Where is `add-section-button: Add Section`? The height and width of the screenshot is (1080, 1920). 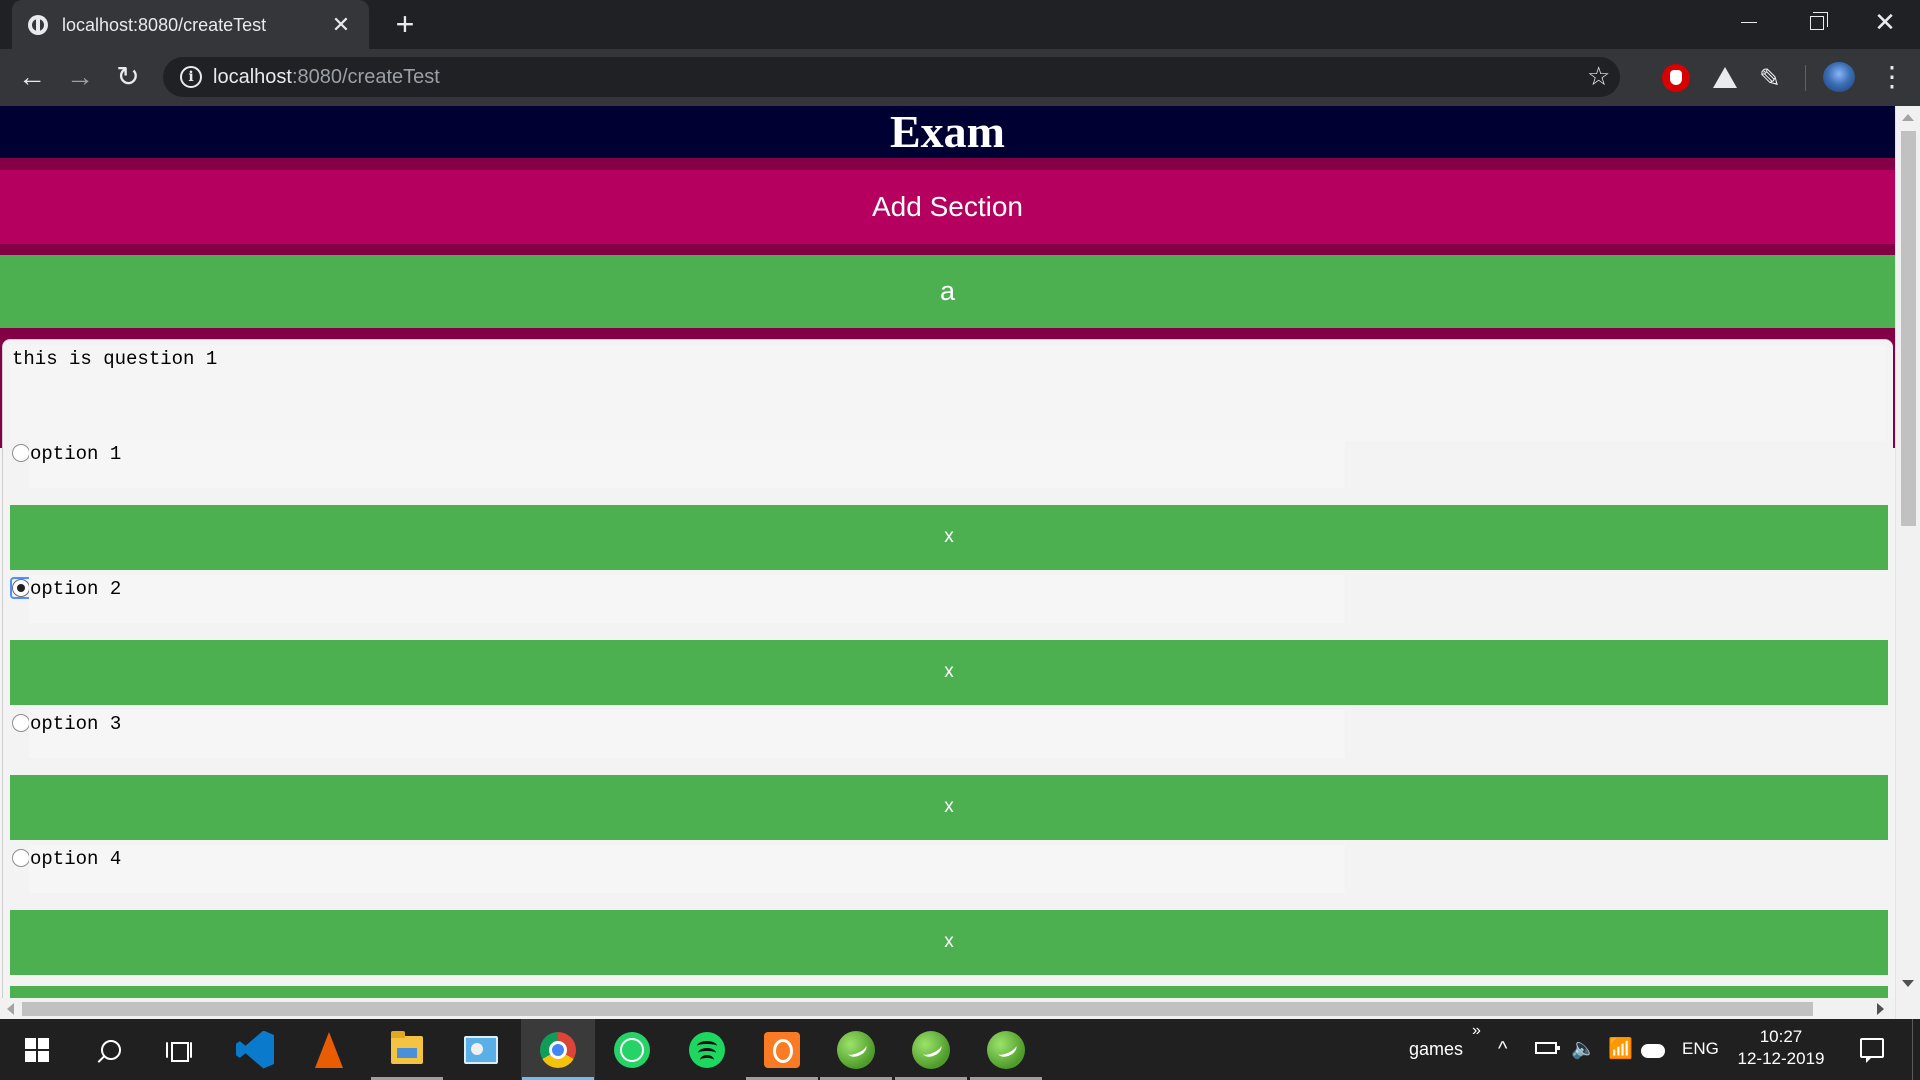
add-section-button: Add Section is located at coordinates (947, 207).